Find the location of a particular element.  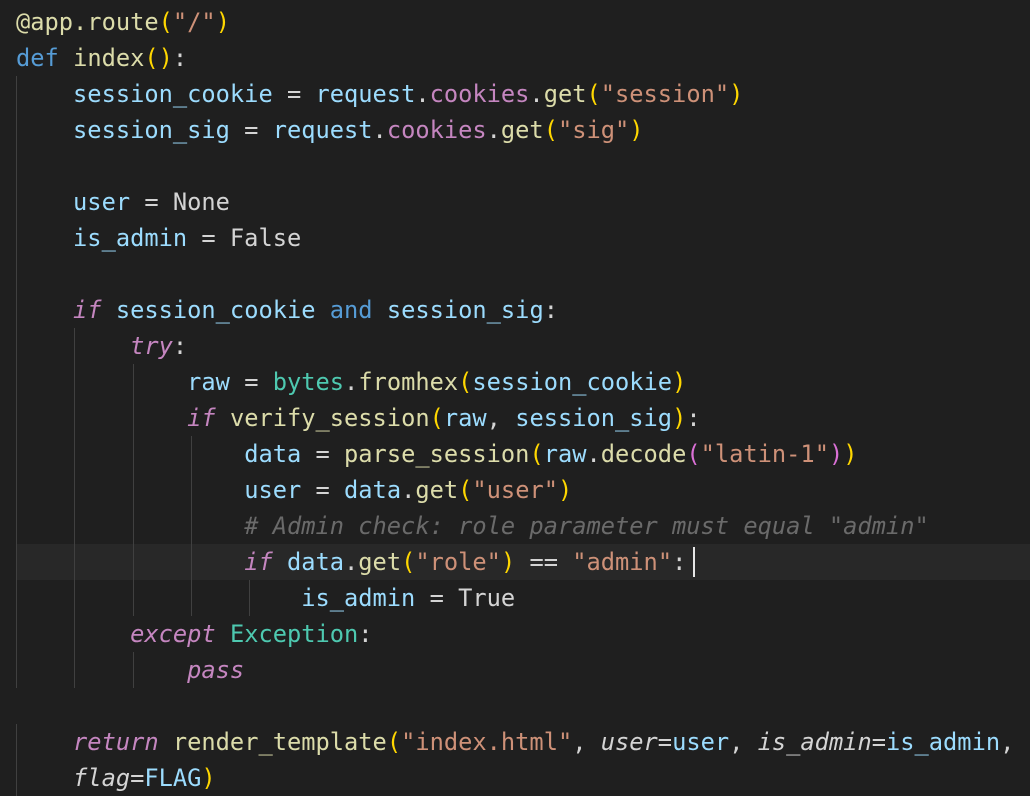

code-token: if is located at coordinates (258, 562).